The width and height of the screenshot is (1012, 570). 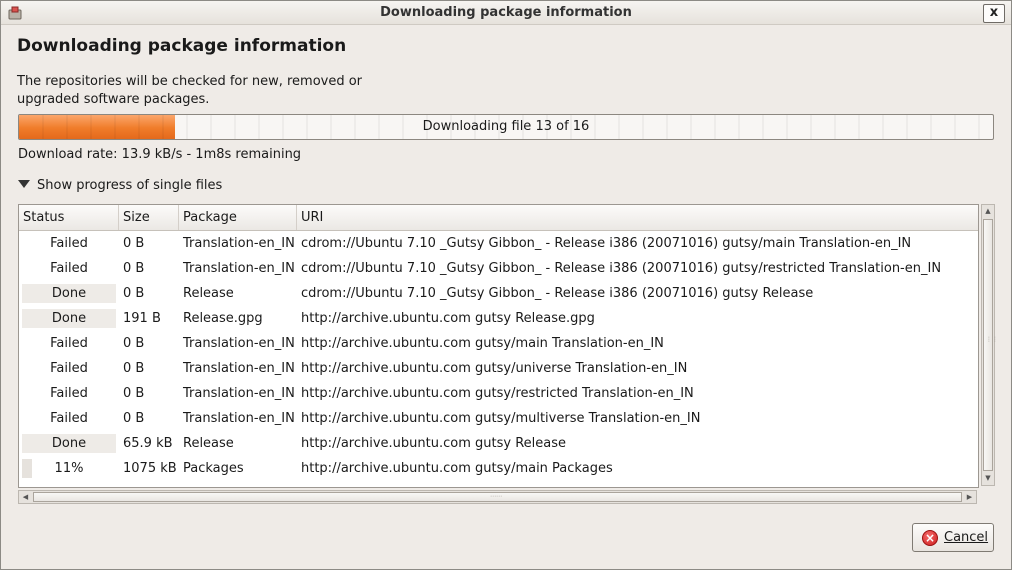 What do you see at coordinates (988, 211) in the screenshot?
I see `scroll-up-icon: ▲` at bounding box center [988, 211].